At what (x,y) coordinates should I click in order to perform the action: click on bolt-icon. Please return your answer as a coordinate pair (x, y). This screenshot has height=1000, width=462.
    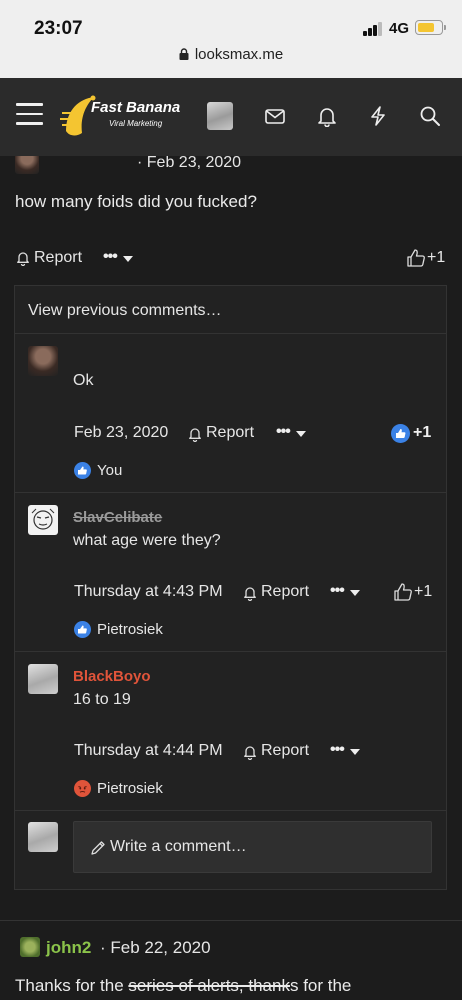
    Looking at the image, I should click on (378, 116).